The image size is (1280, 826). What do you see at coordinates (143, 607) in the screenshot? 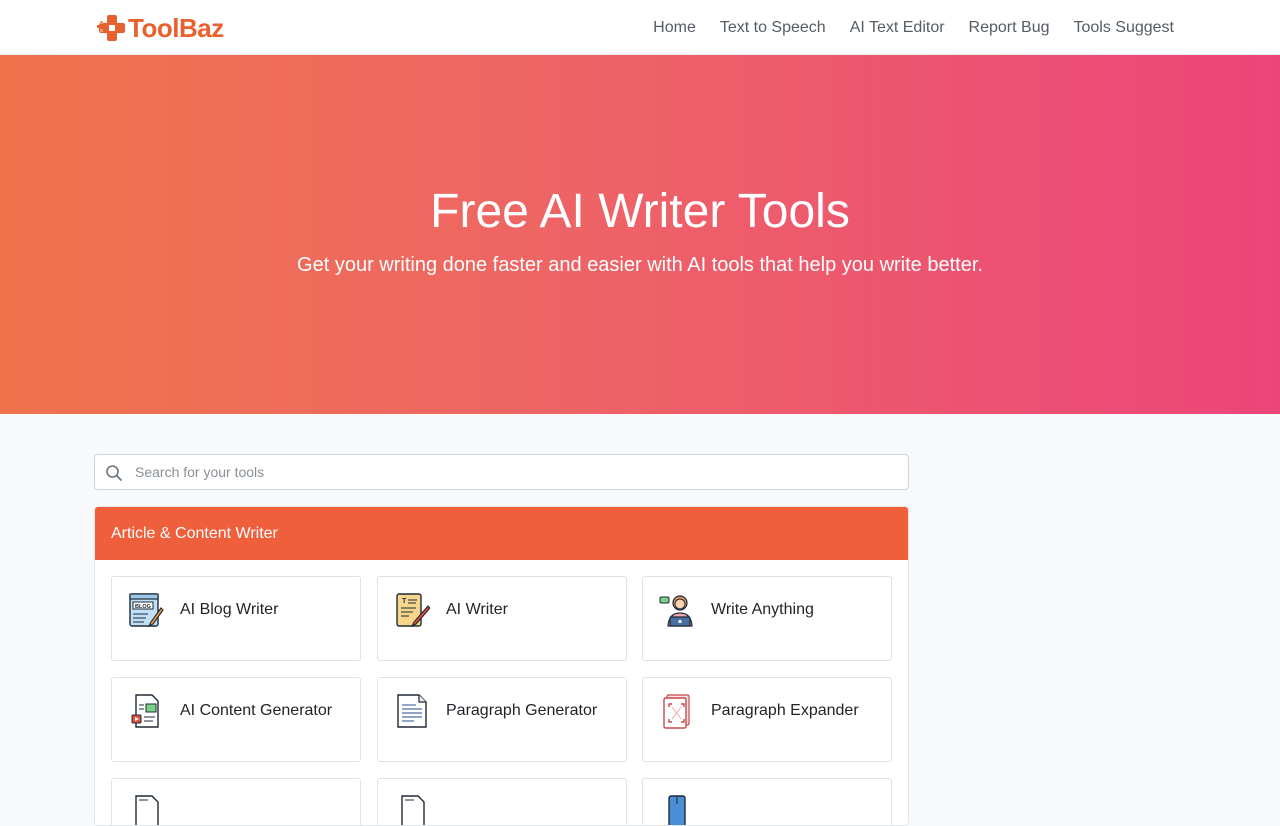
I see `svg-text: BLOG` at bounding box center [143, 607].